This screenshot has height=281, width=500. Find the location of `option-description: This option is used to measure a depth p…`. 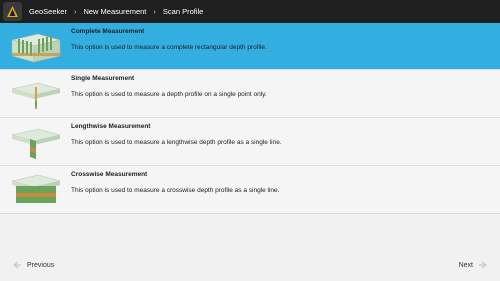

option-description: This option is used to measure a depth p… is located at coordinates (169, 94).